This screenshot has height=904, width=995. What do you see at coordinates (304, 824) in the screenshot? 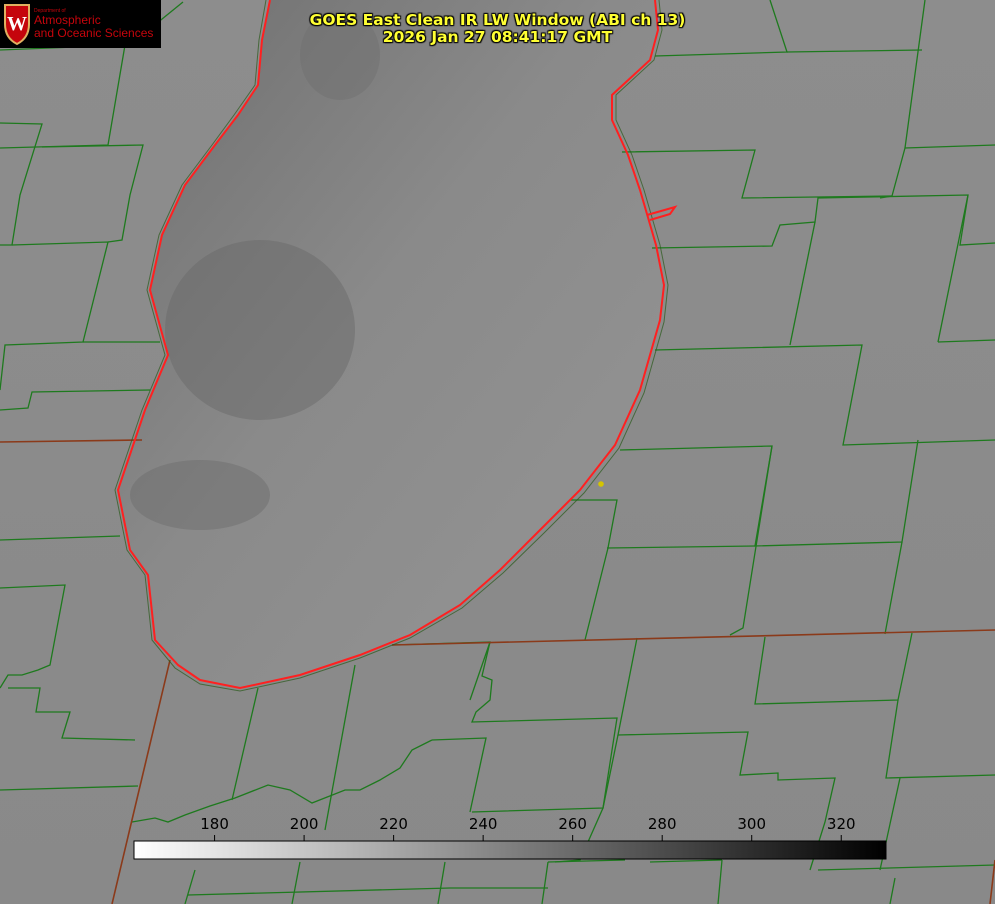
I see `colorbar-tick-label: 200` at bounding box center [304, 824].